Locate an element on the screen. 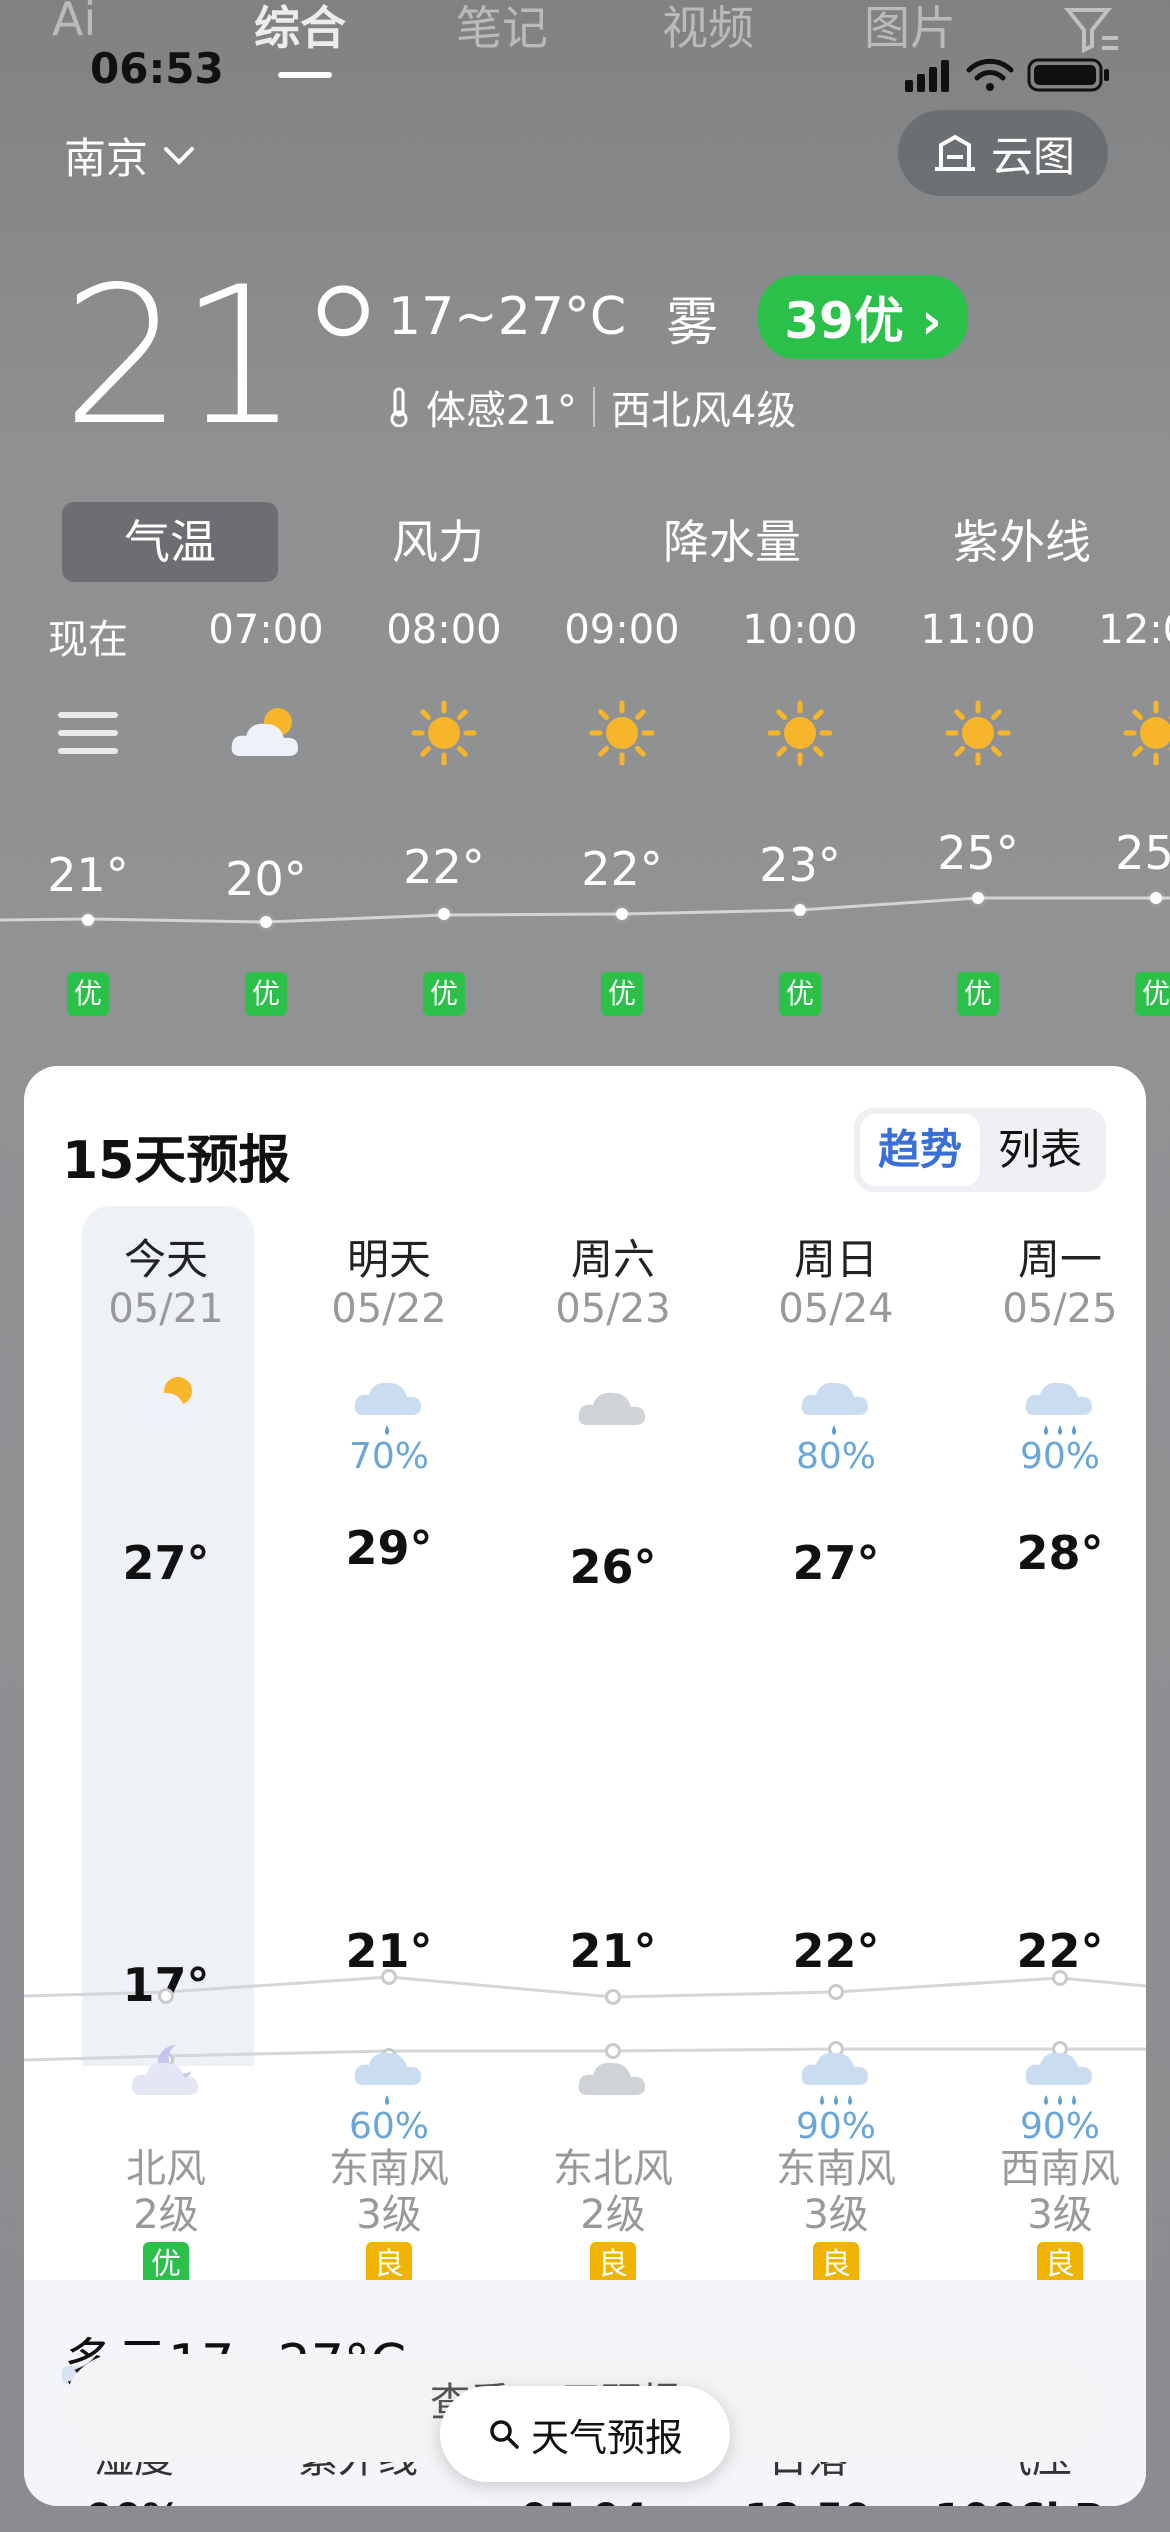 Image resolution: width=1170 pixels, height=2532 pixels. day-date: 05/25 is located at coordinates (1060, 1309).